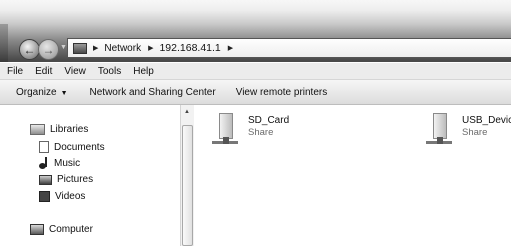 The image size is (511, 246). I want to click on forward-button: →, so click(48, 49).